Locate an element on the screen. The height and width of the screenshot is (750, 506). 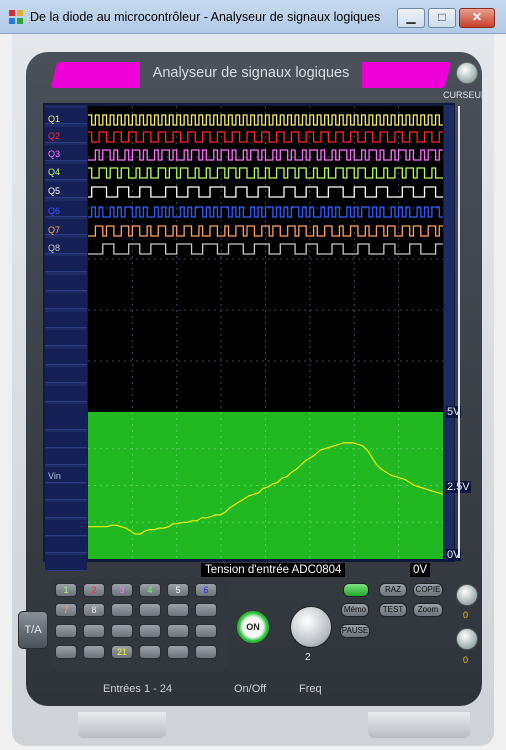
input-button-2: 2 is located at coordinates (94, 590).